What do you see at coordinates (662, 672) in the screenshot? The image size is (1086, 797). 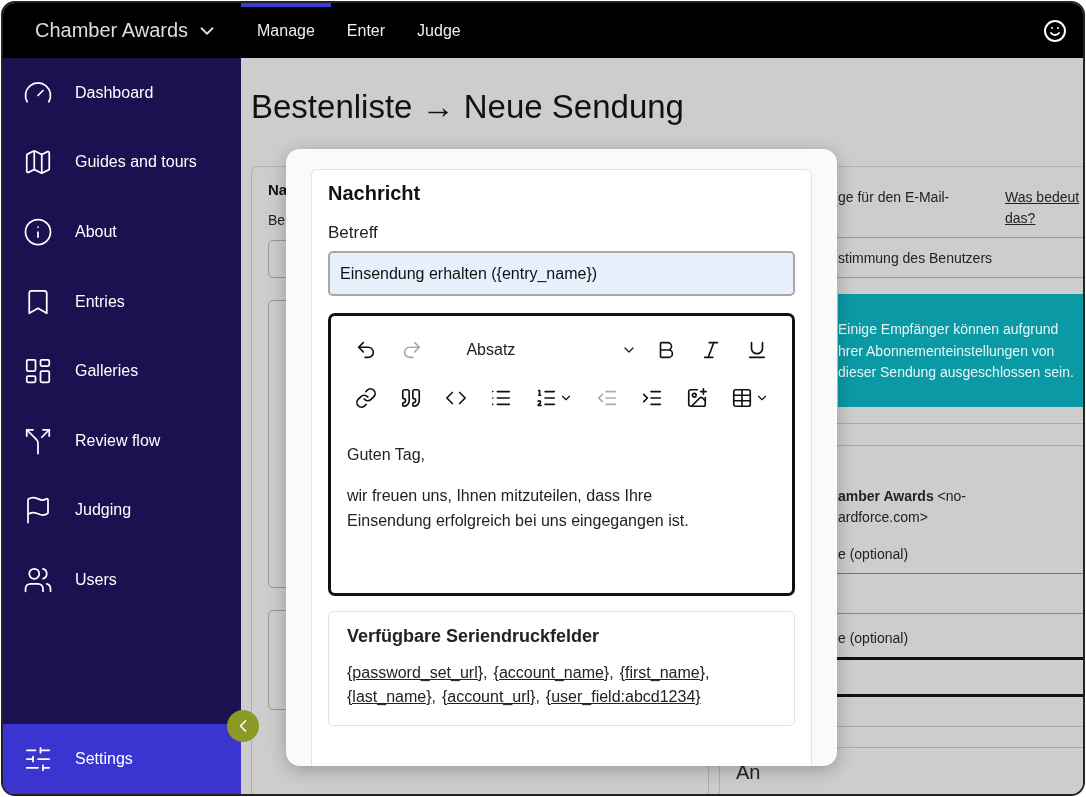 I see `merge-field-link: {first_name}` at bounding box center [662, 672].